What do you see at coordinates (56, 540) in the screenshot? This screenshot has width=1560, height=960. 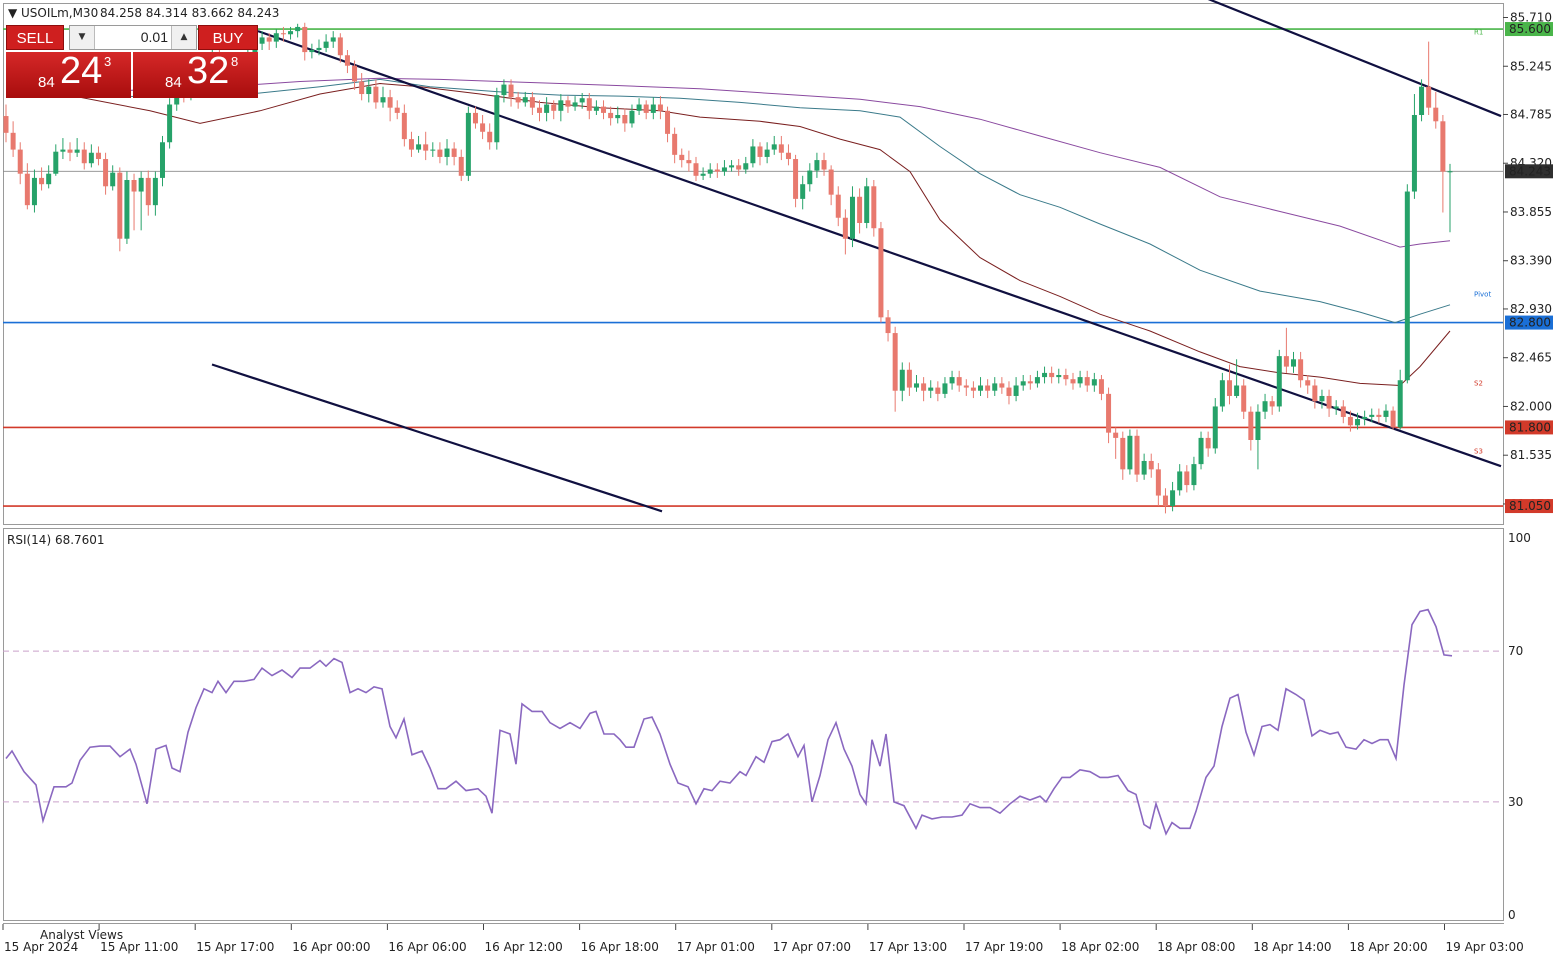 I see `rsi-label: RSI(14) 68.7601` at bounding box center [56, 540].